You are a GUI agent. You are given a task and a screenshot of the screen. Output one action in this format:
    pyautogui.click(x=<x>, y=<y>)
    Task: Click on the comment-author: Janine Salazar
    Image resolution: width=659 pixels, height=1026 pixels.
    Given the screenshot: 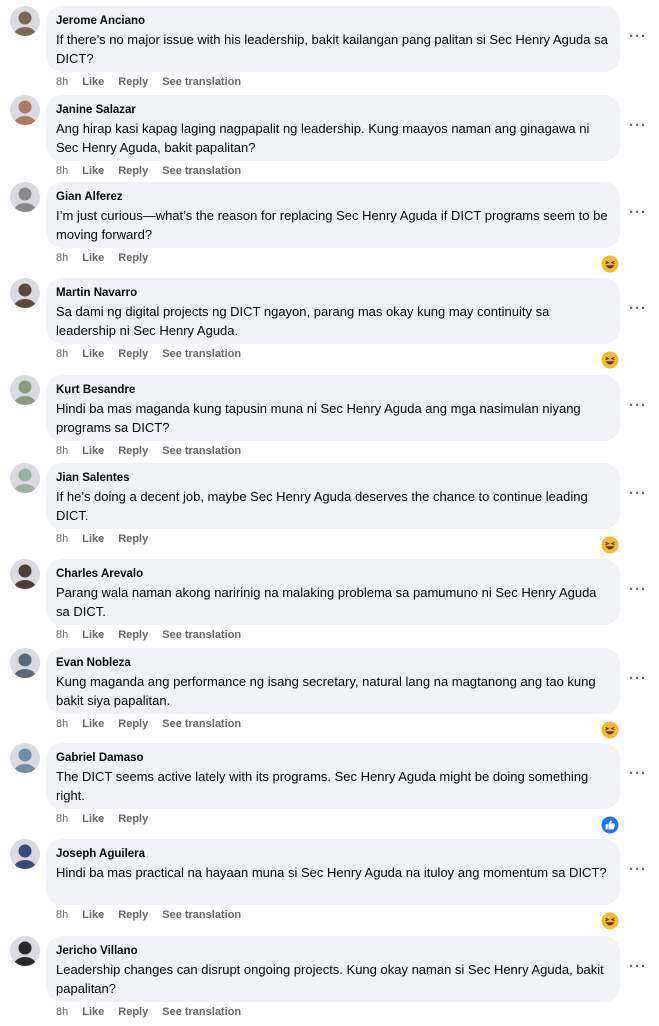 What is the action you would take?
    pyautogui.click(x=332, y=110)
    